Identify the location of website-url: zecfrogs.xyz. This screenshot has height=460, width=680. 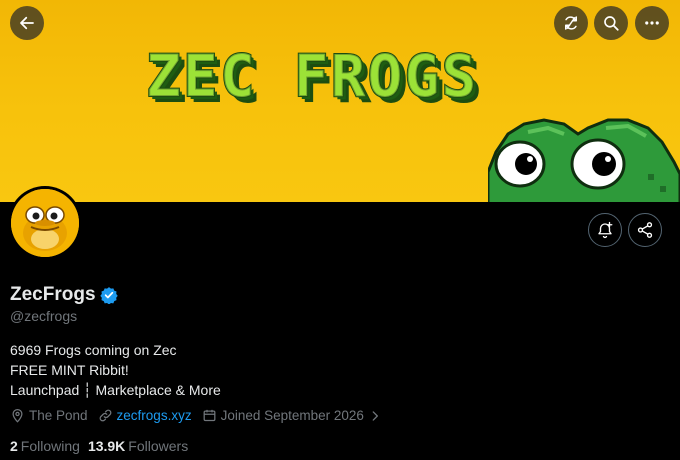
(154, 415).